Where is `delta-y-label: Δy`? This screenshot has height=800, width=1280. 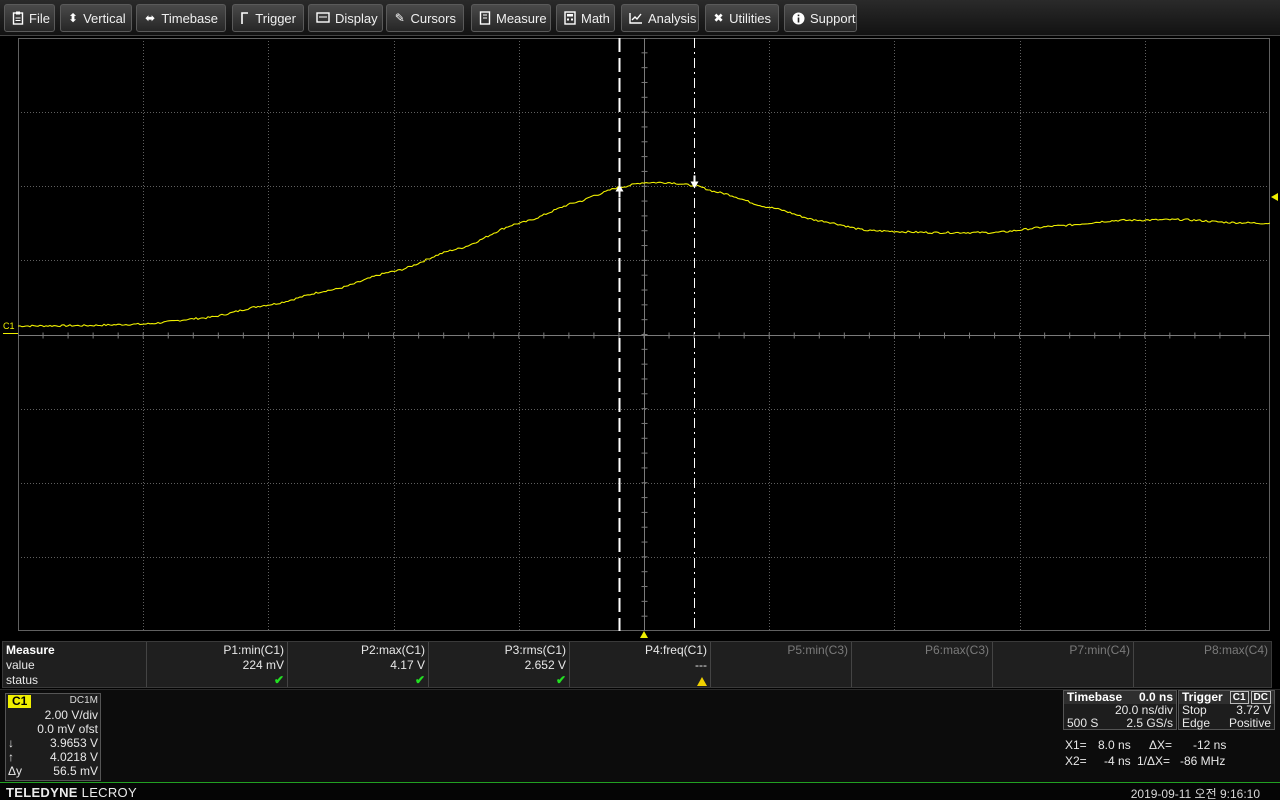 delta-y-label: Δy is located at coordinates (15, 771).